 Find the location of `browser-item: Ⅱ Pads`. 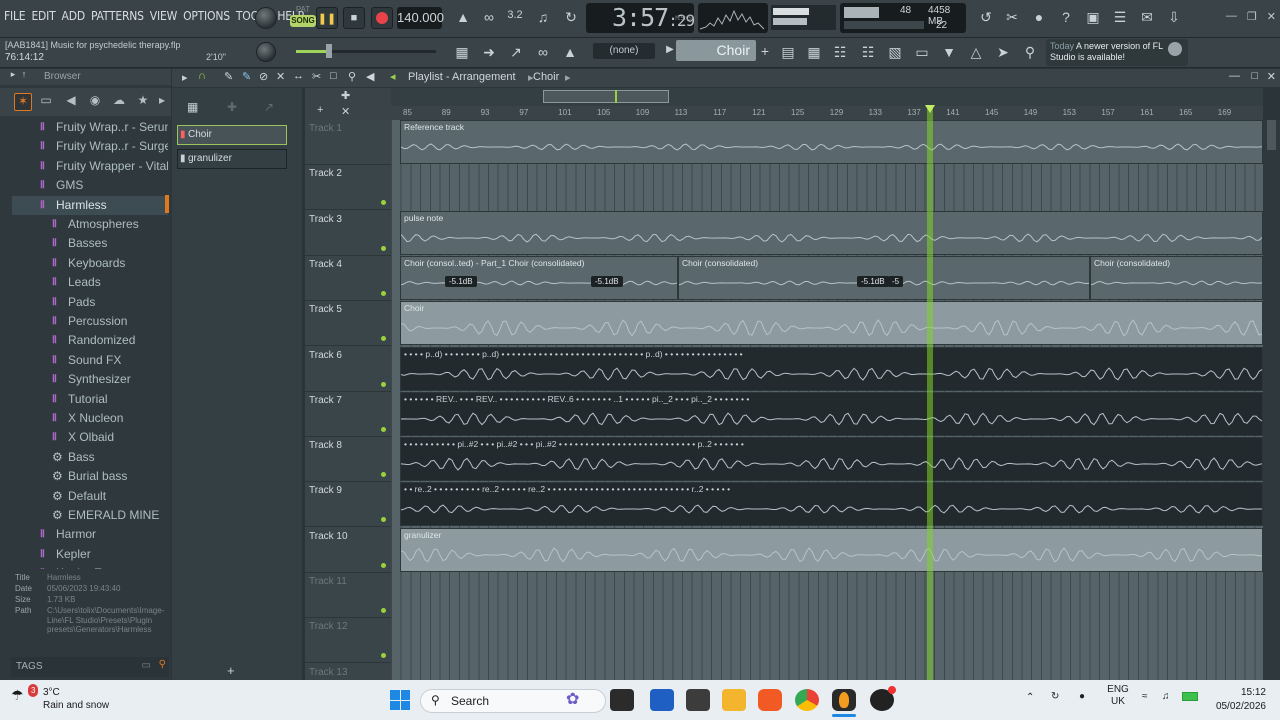

browser-item: Ⅱ Pads is located at coordinates (90, 302).